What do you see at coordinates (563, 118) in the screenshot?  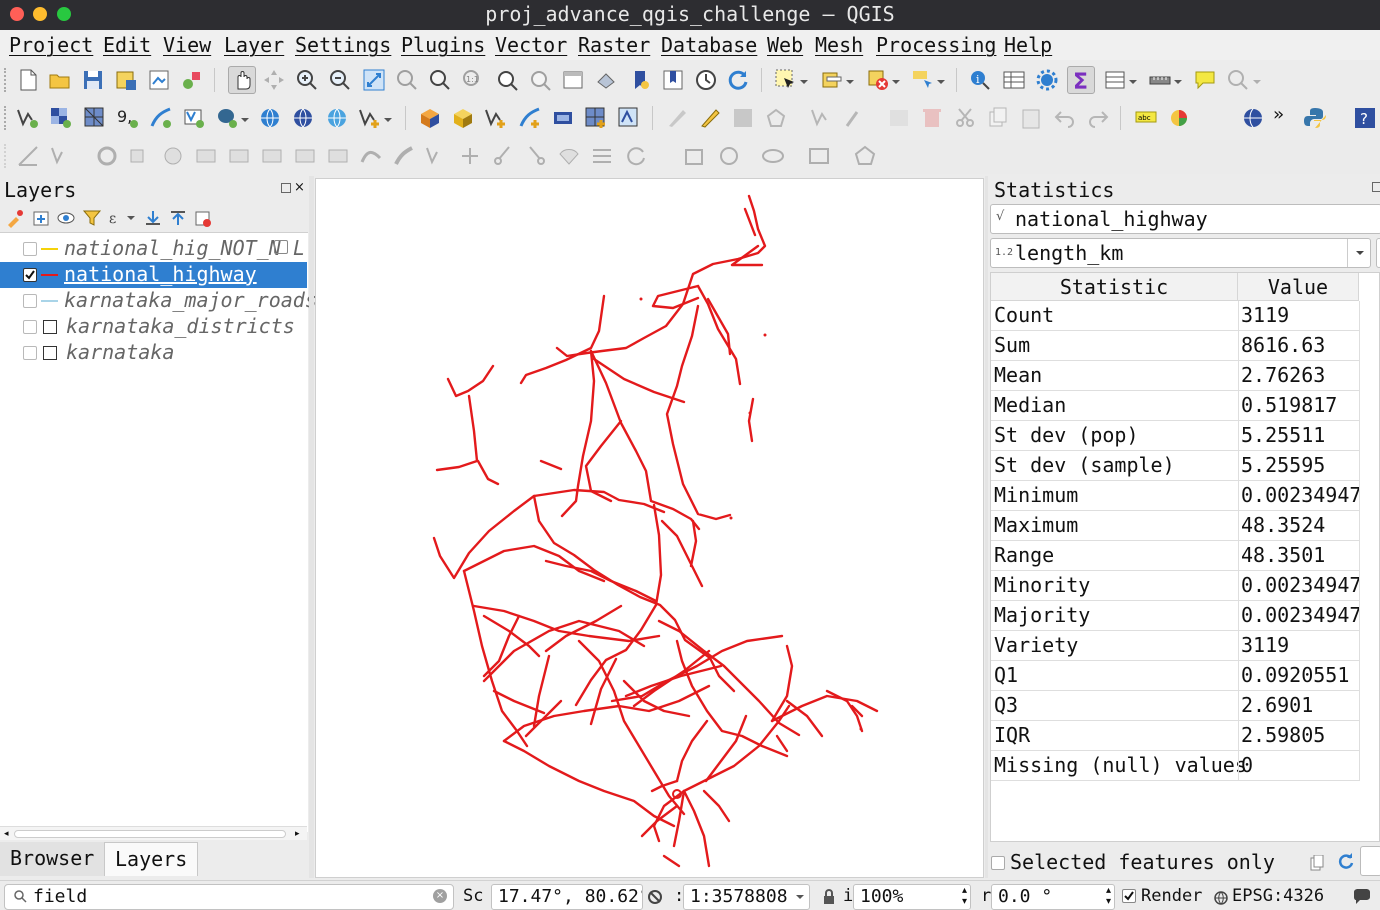 I see `gps-tools-icon` at bounding box center [563, 118].